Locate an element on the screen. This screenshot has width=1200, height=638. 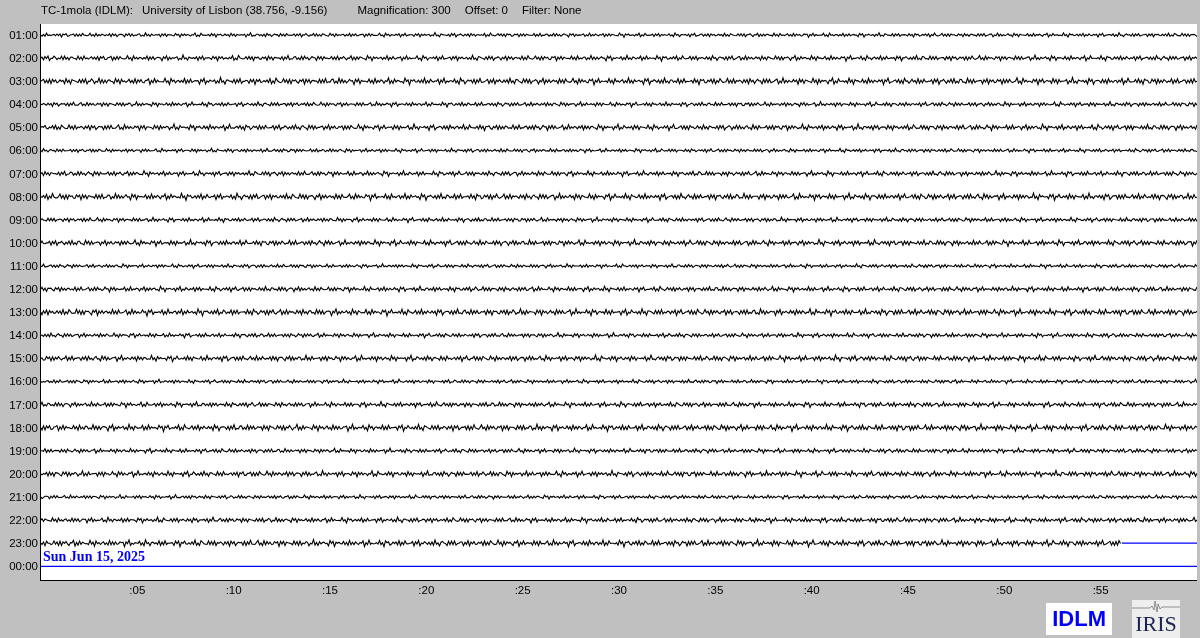
minute-tick-label: :15 is located at coordinates (330, 590).